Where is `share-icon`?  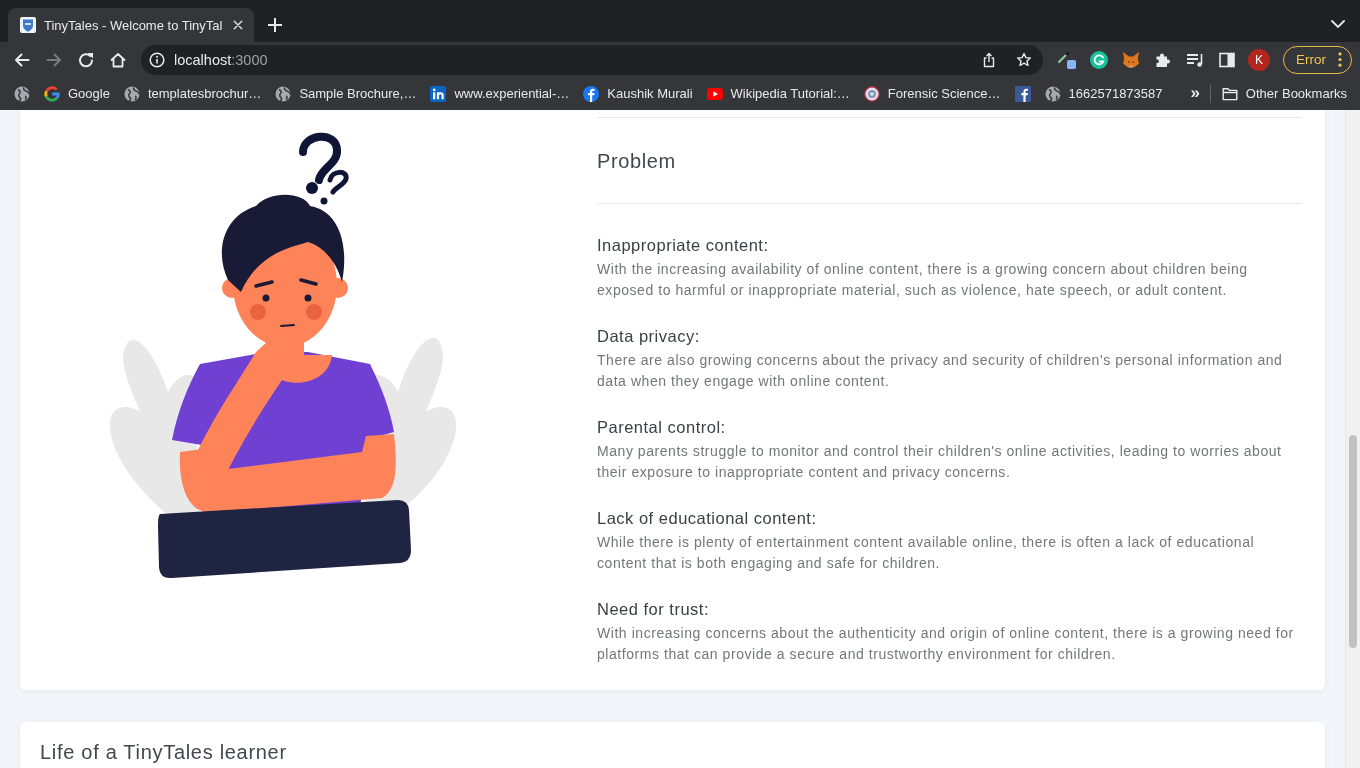 share-icon is located at coordinates (989, 59).